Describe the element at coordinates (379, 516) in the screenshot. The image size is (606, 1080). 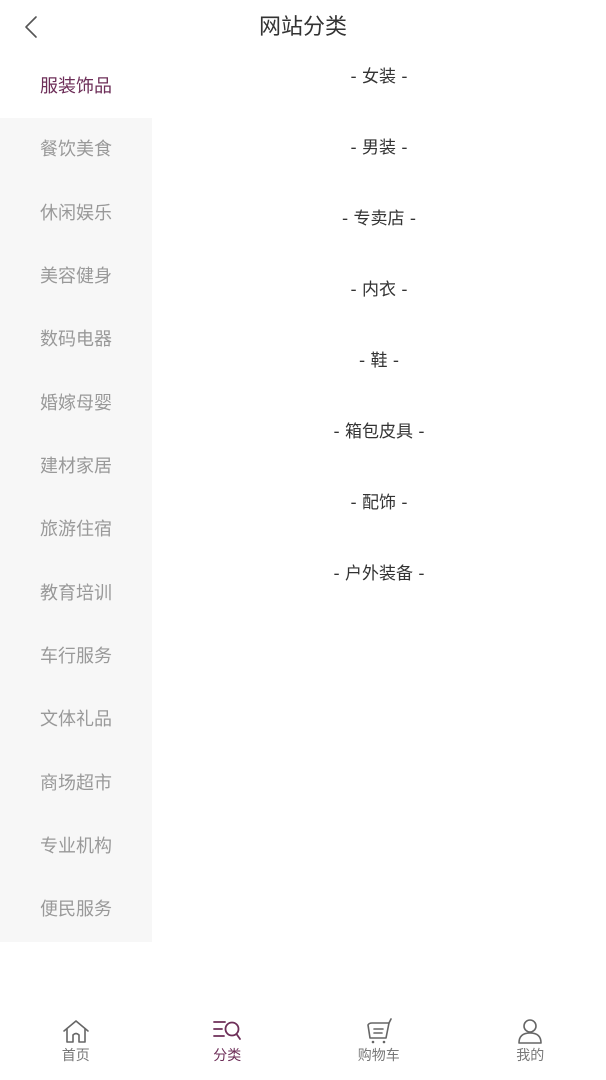
I see `subcategory-item-accessories: - 配饰 -` at that location.